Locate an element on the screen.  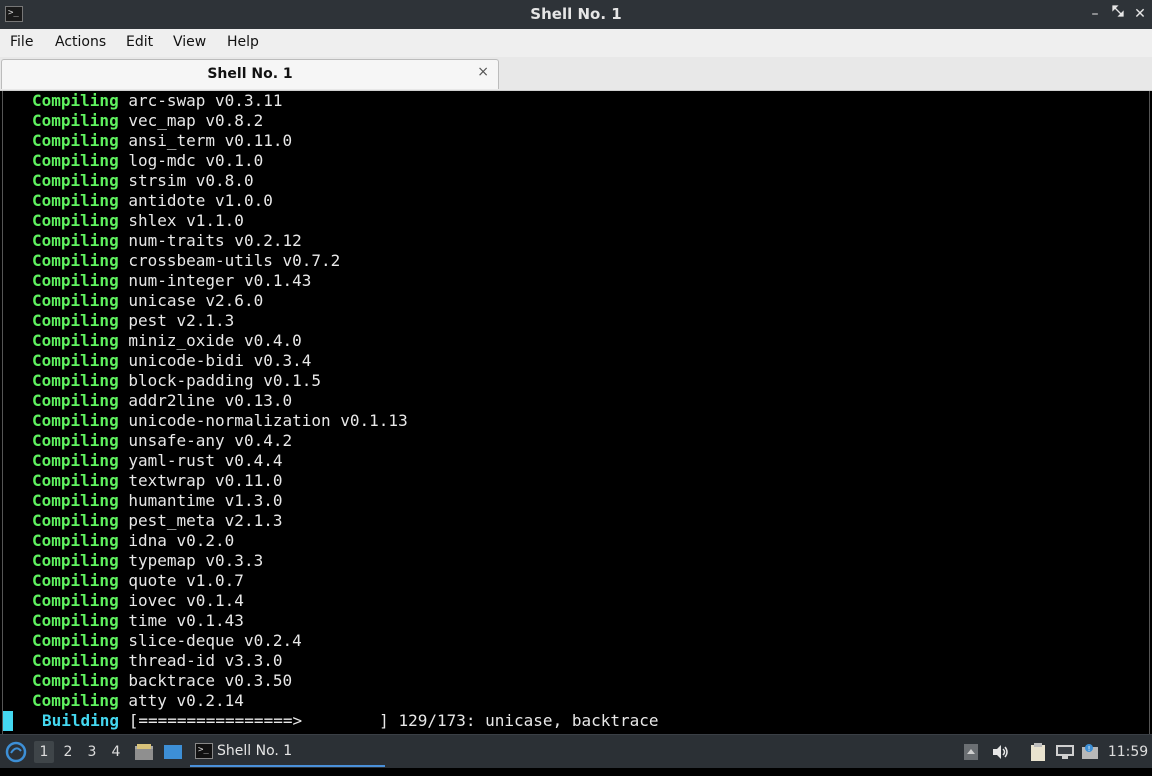
terminal-line: Compiling backtrace v0.3.50 is located at coordinates (162, 681).